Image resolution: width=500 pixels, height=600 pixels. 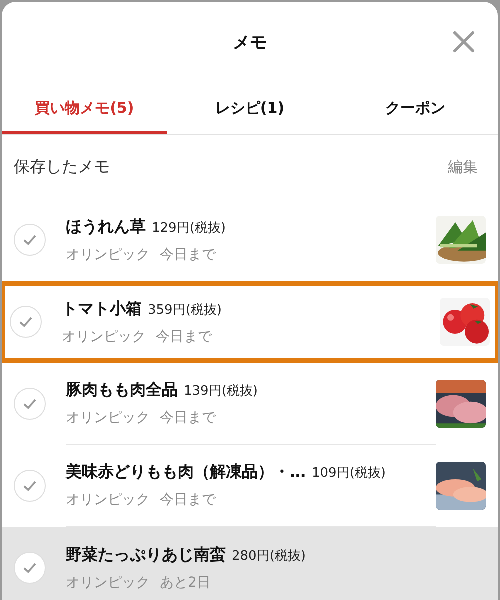 What do you see at coordinates (106, 227) in the screenshot?
I see `item-name: ほうれん草` at bounding box center [106, 227].